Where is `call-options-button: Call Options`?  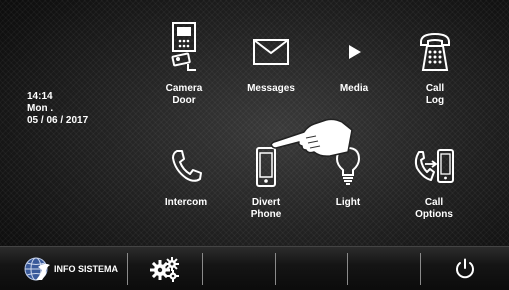
call-options-button: Call Options is located at coordinates (434, 185).